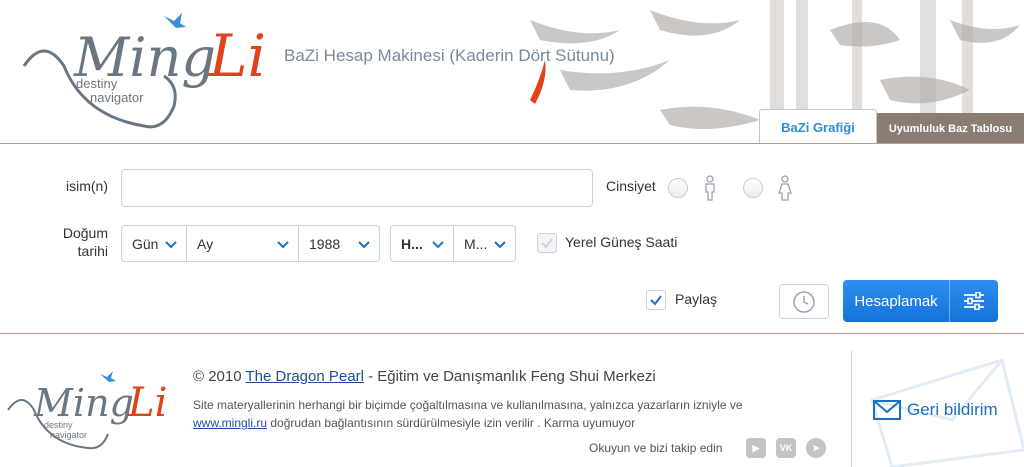 The width and height of the screenshot is (1024, 467). Describe the element at coordinates (217, 376) in the screenshot. I see `copyright-year: © 2010` at that location.